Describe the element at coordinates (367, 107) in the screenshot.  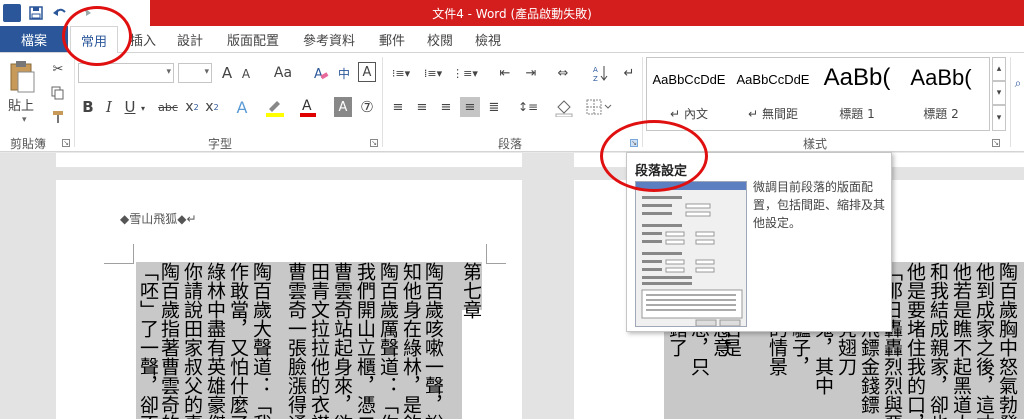
I see `enclose-characters-icon: ⑦` at that location.